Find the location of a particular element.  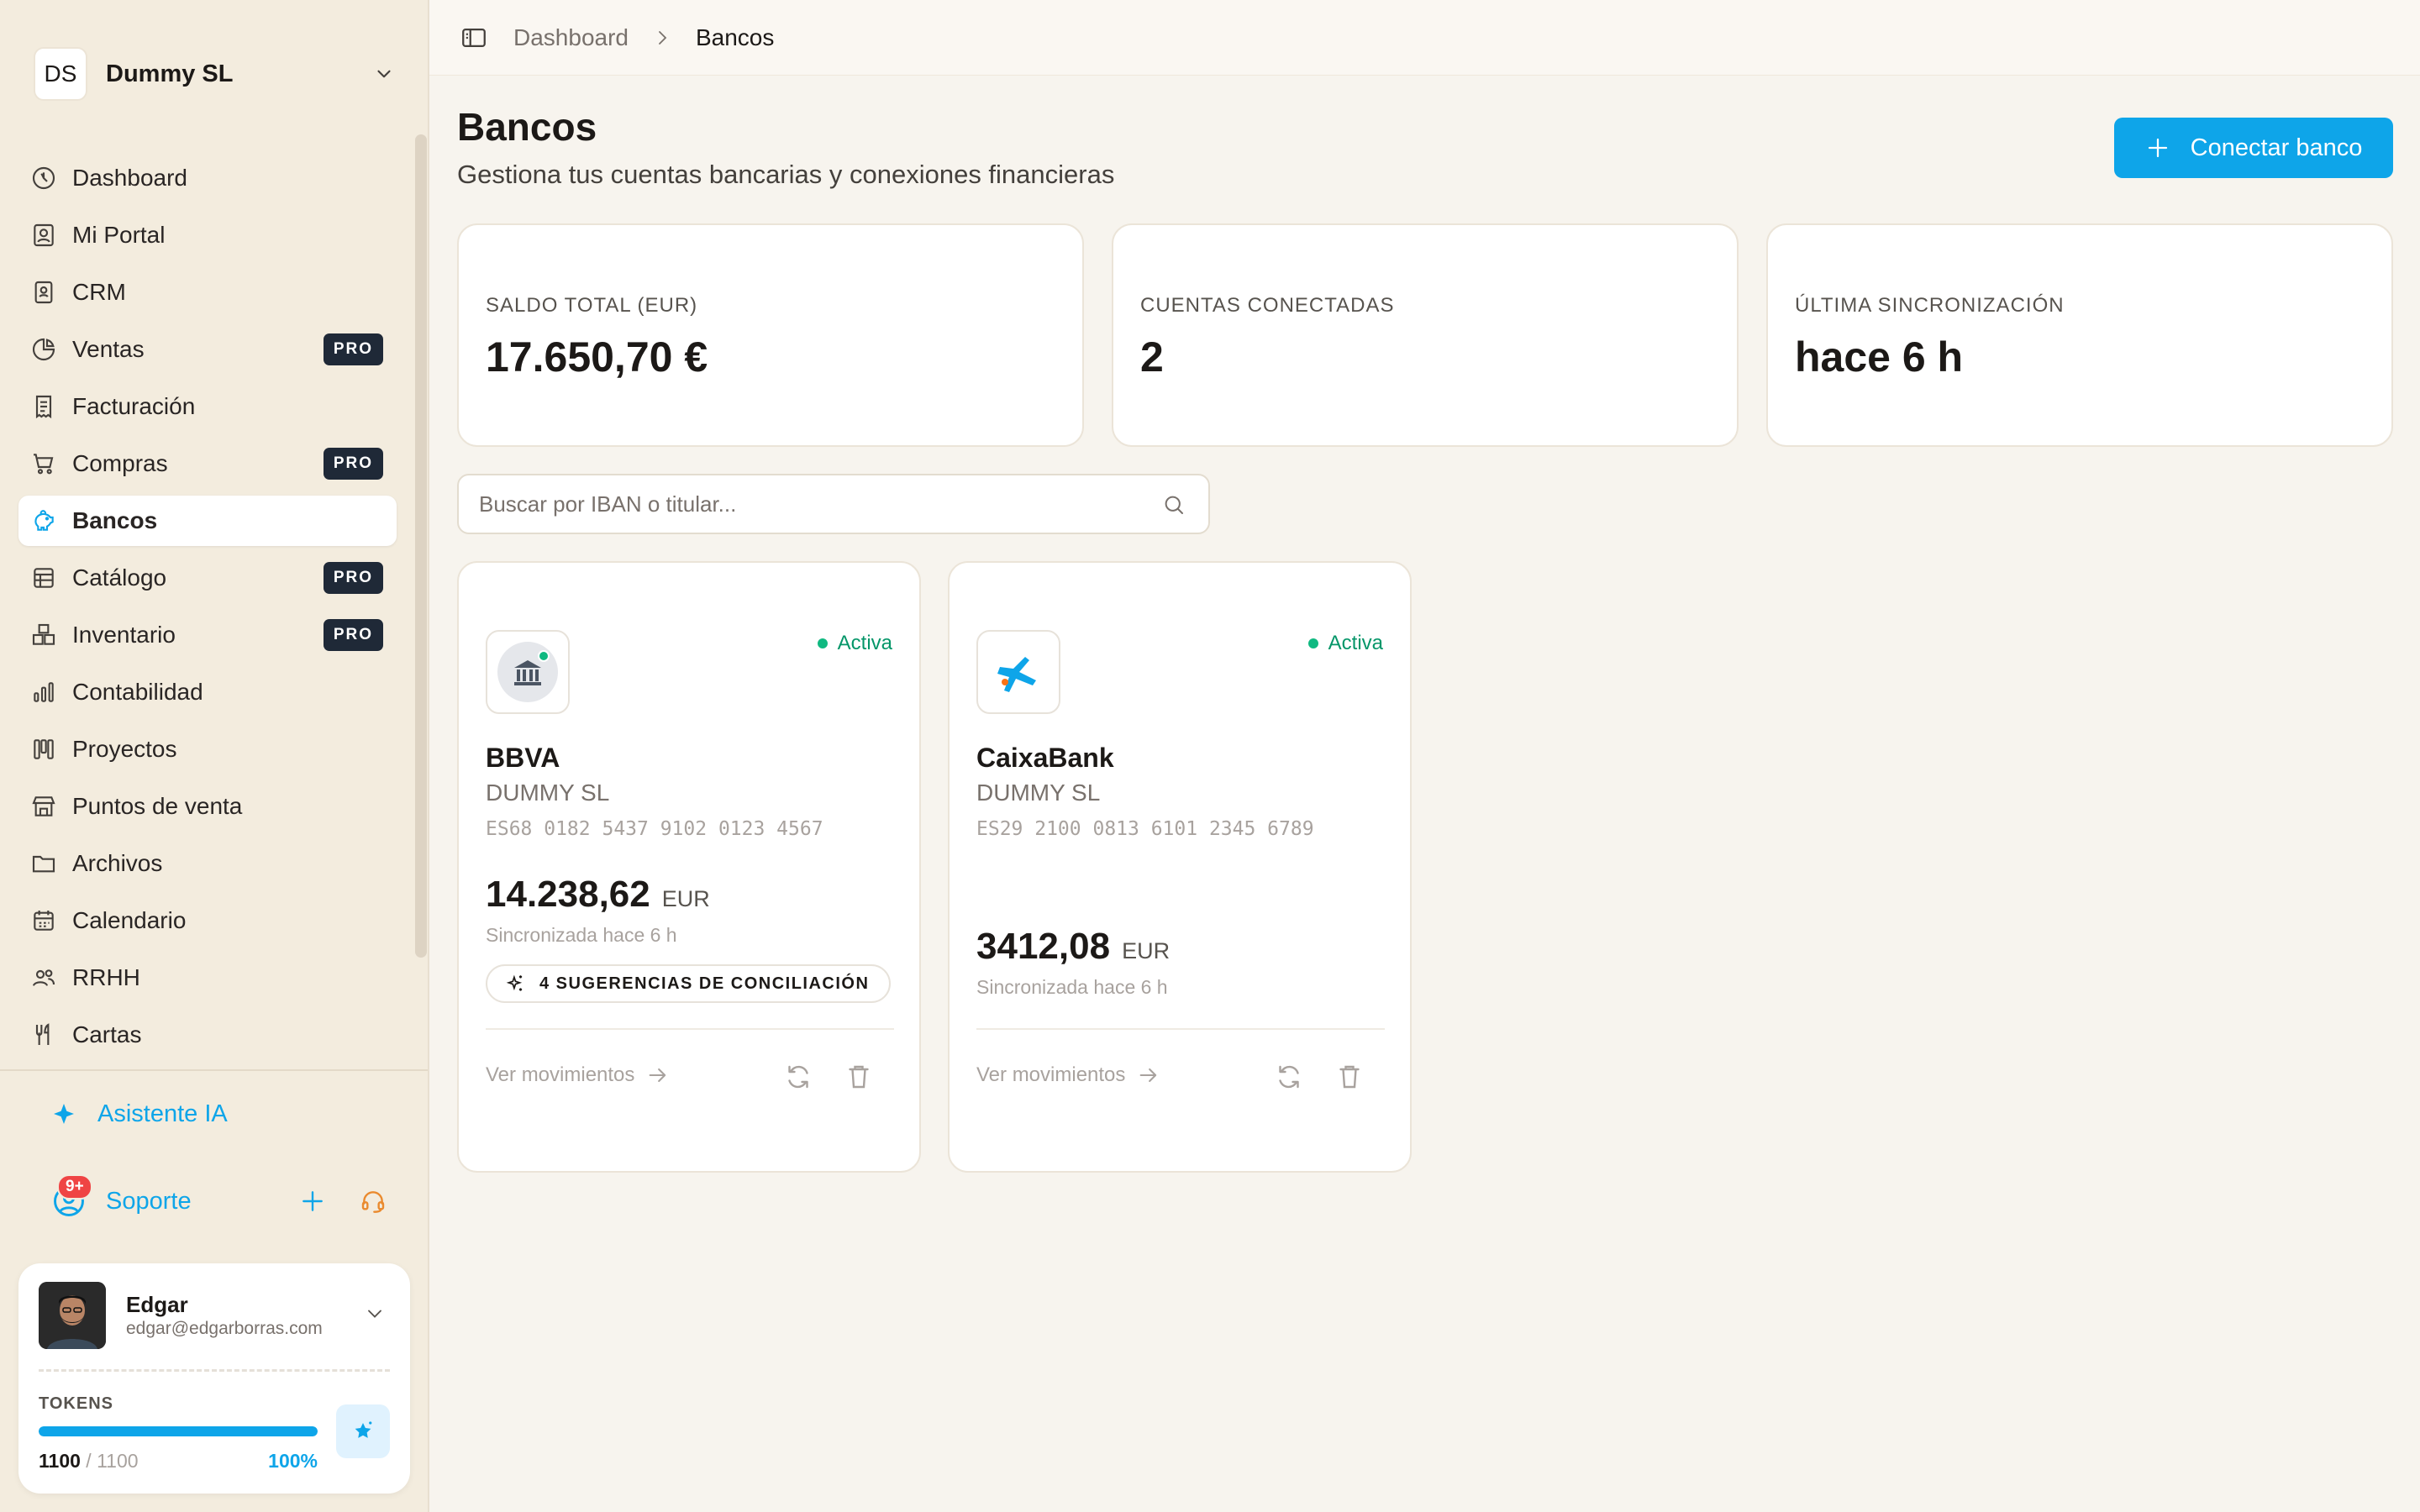

caixabank-star-logo is located at coordinates (1017, 674).